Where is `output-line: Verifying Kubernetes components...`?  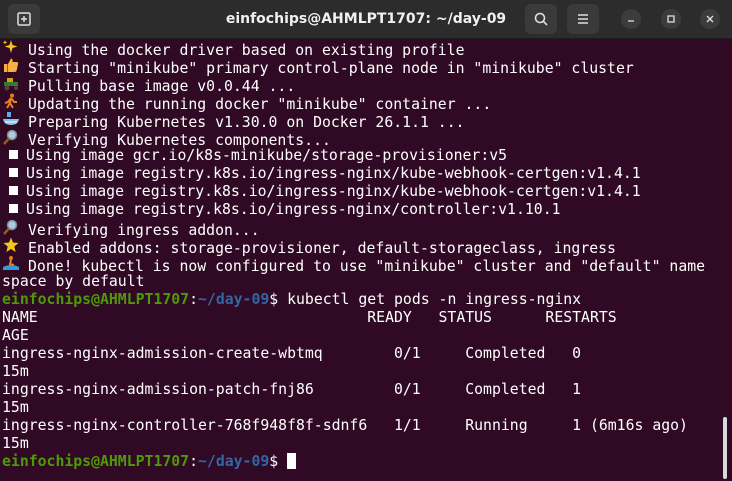 output-line: Verifying Kubernetes components... is located at coordinates (359, 139).